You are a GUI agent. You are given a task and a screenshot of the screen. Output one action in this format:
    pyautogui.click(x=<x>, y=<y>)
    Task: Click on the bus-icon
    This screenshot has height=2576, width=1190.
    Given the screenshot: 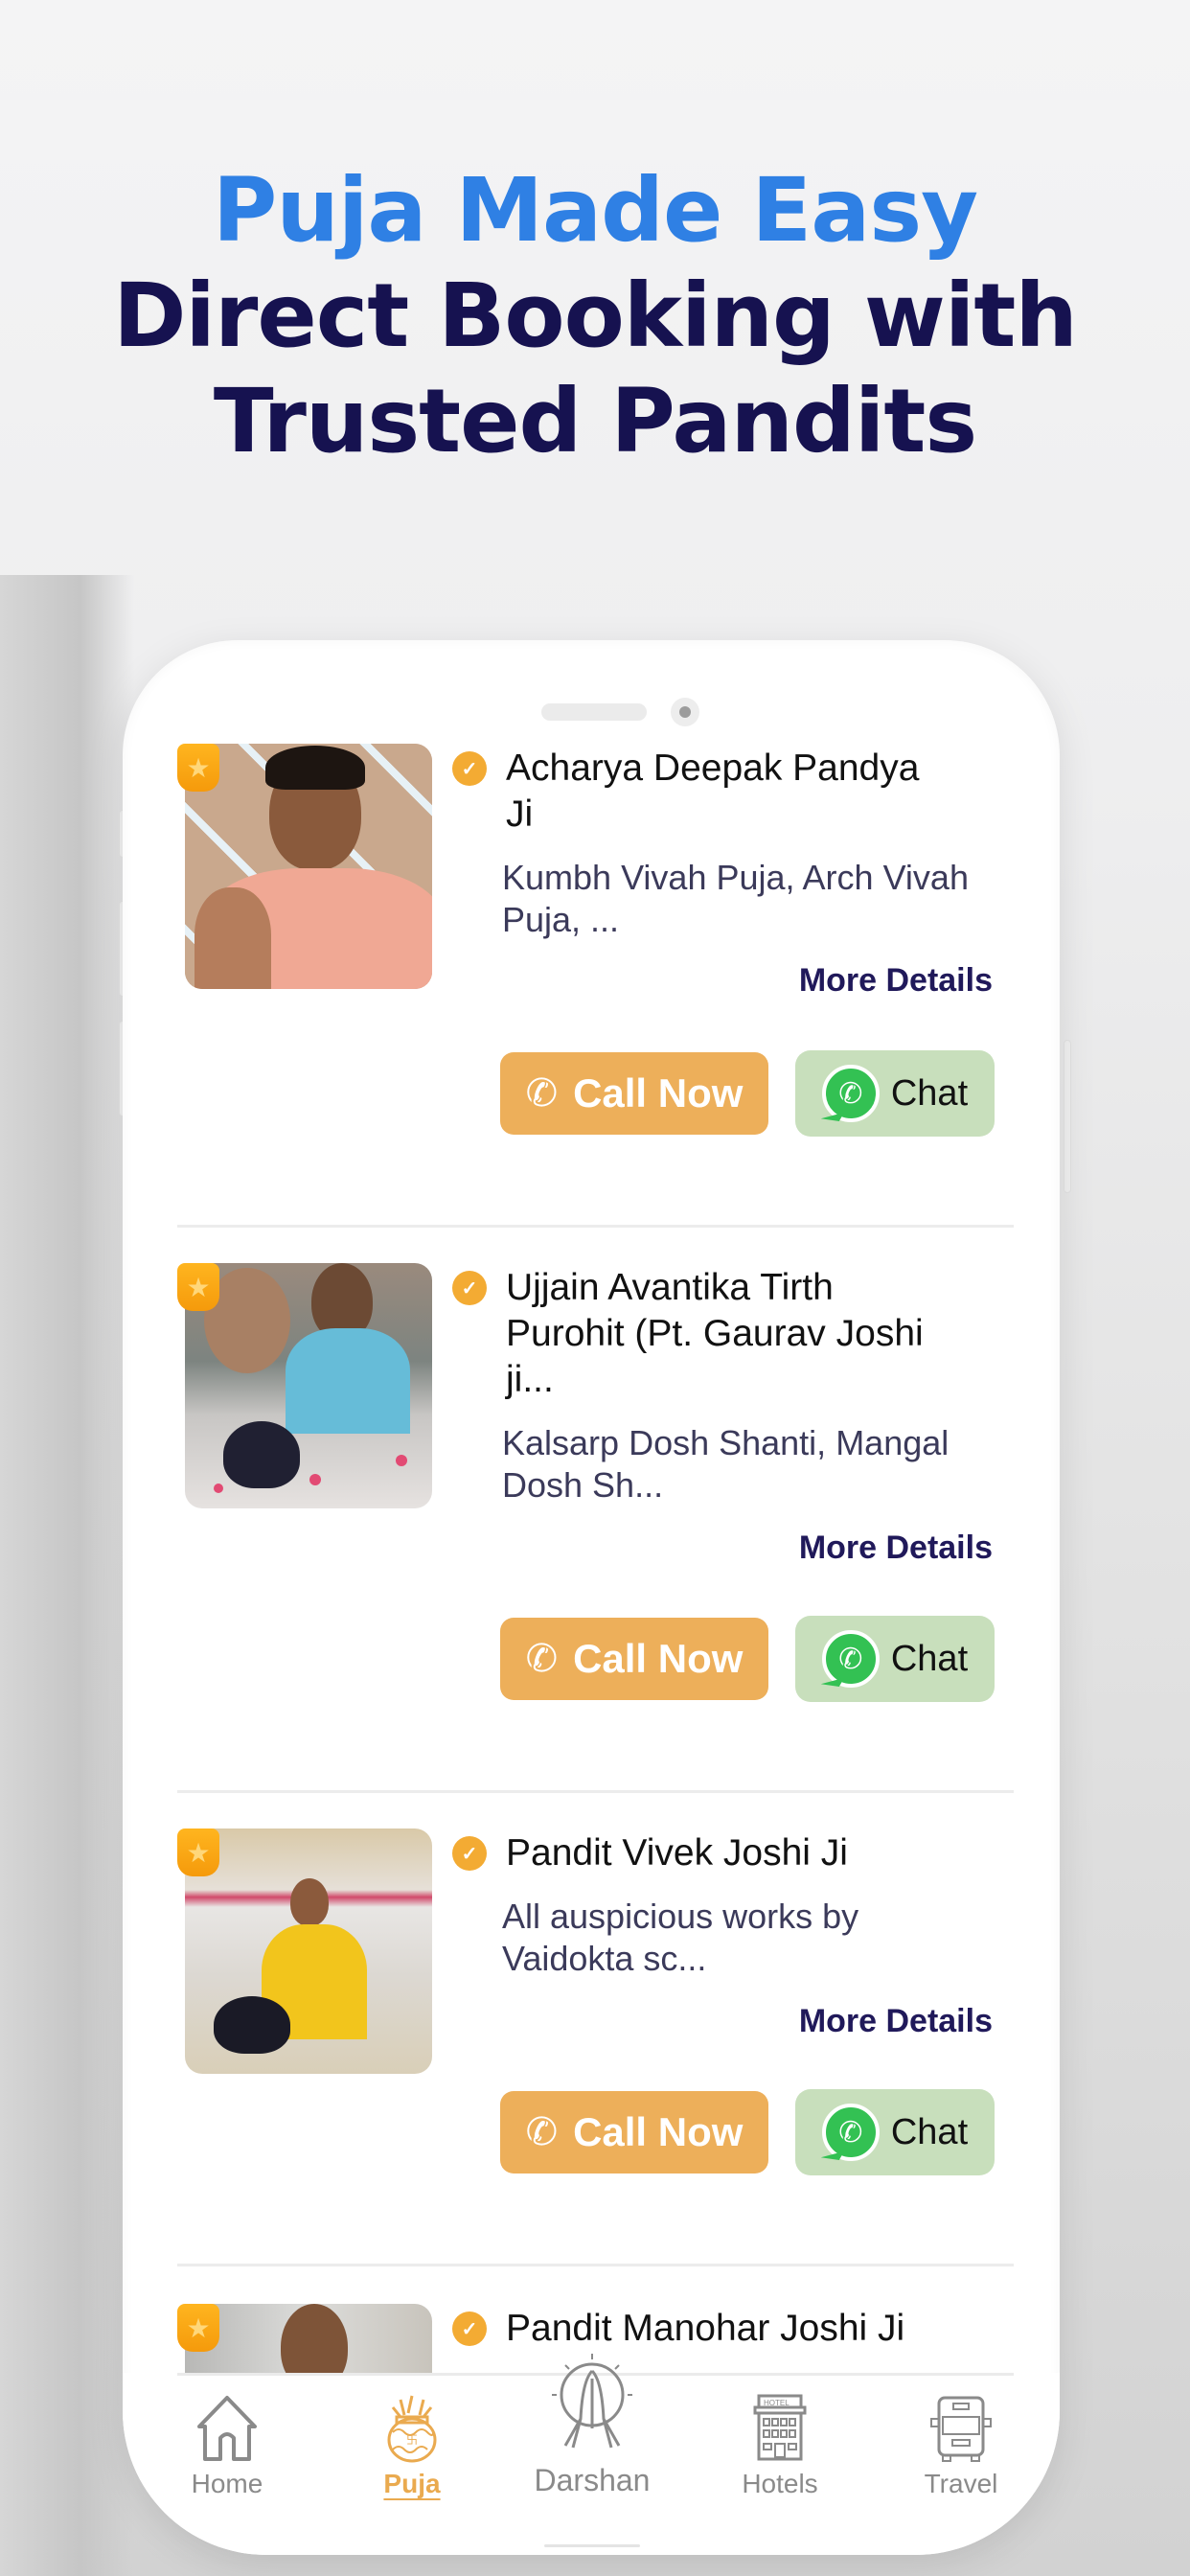 What is the action you would take?
    pyautogui.click(x=961, y=2429)
    